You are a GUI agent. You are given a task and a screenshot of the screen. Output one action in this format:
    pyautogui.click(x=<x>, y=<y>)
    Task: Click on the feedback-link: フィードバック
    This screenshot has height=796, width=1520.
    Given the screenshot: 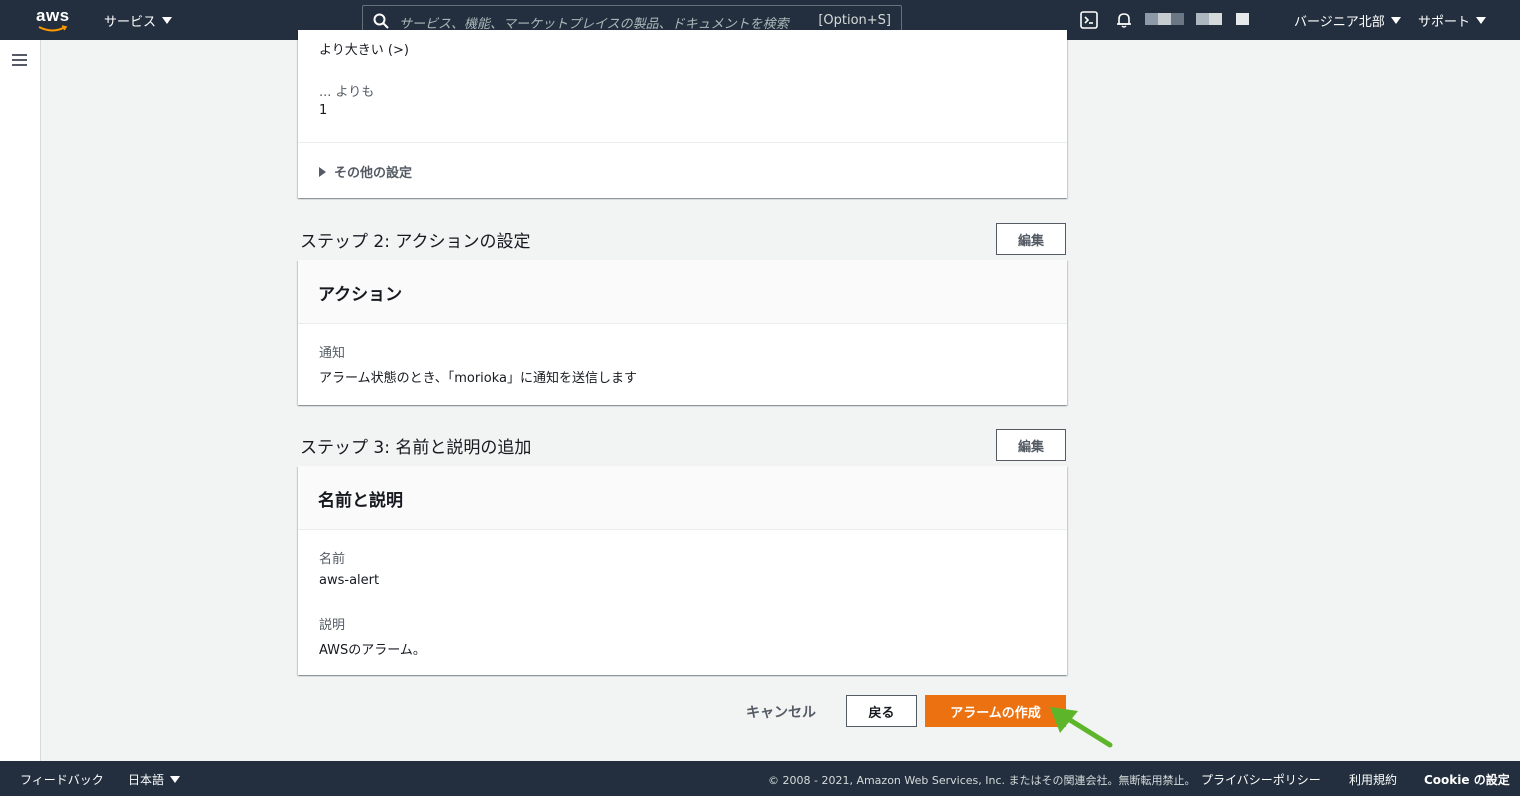 What is the action you would take?
    pyautogui.click(x=62, y=779)
    